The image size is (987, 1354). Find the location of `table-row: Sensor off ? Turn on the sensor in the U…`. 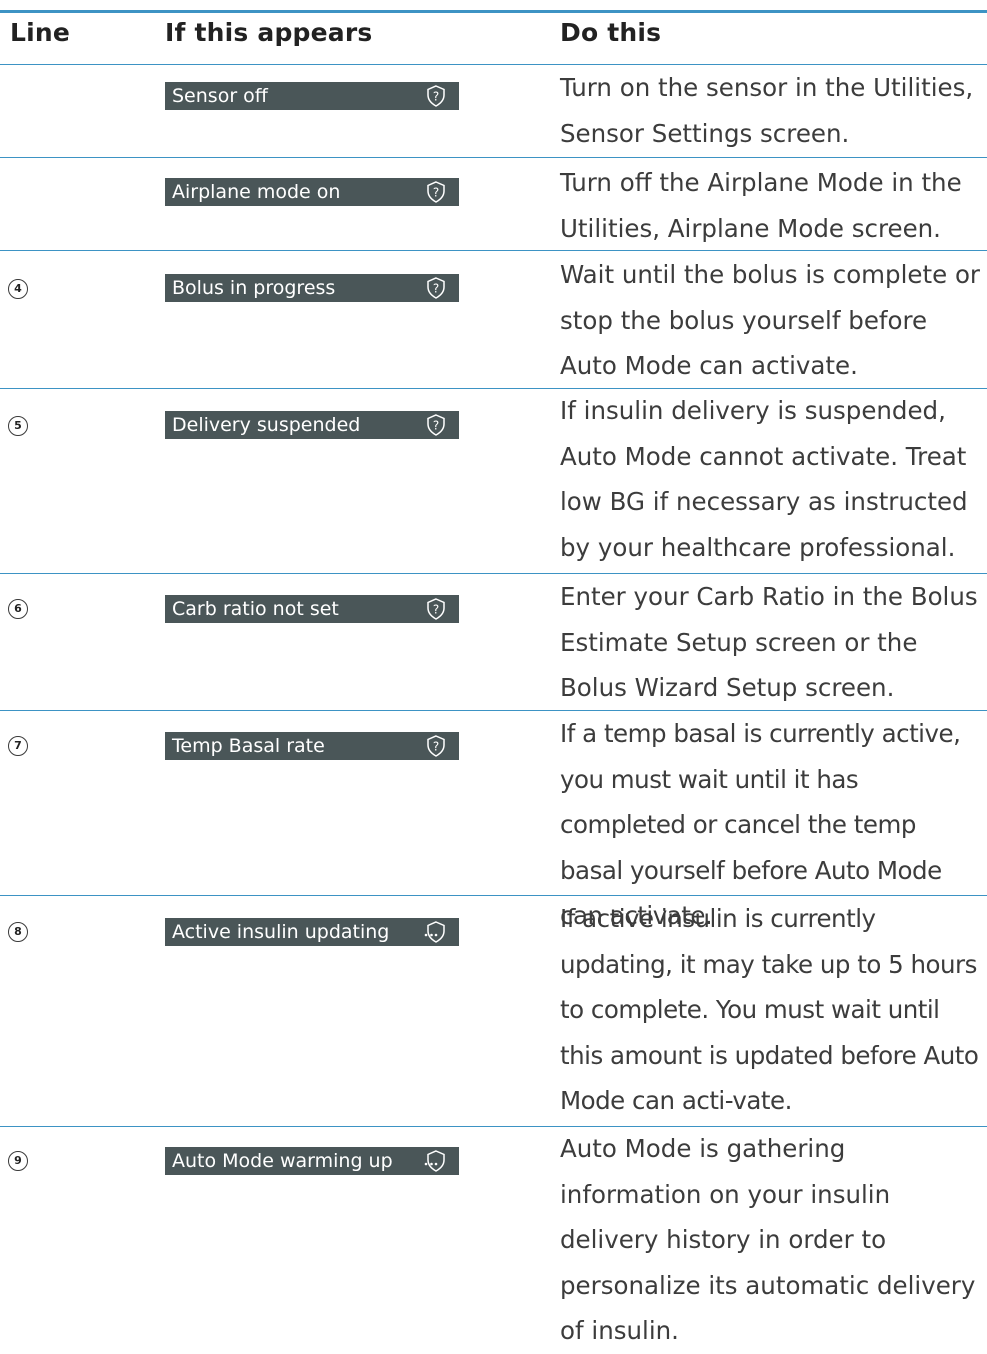

table-row: Sensor off ? Turn on the sensor in the U… is located at coordinates (493, 111).